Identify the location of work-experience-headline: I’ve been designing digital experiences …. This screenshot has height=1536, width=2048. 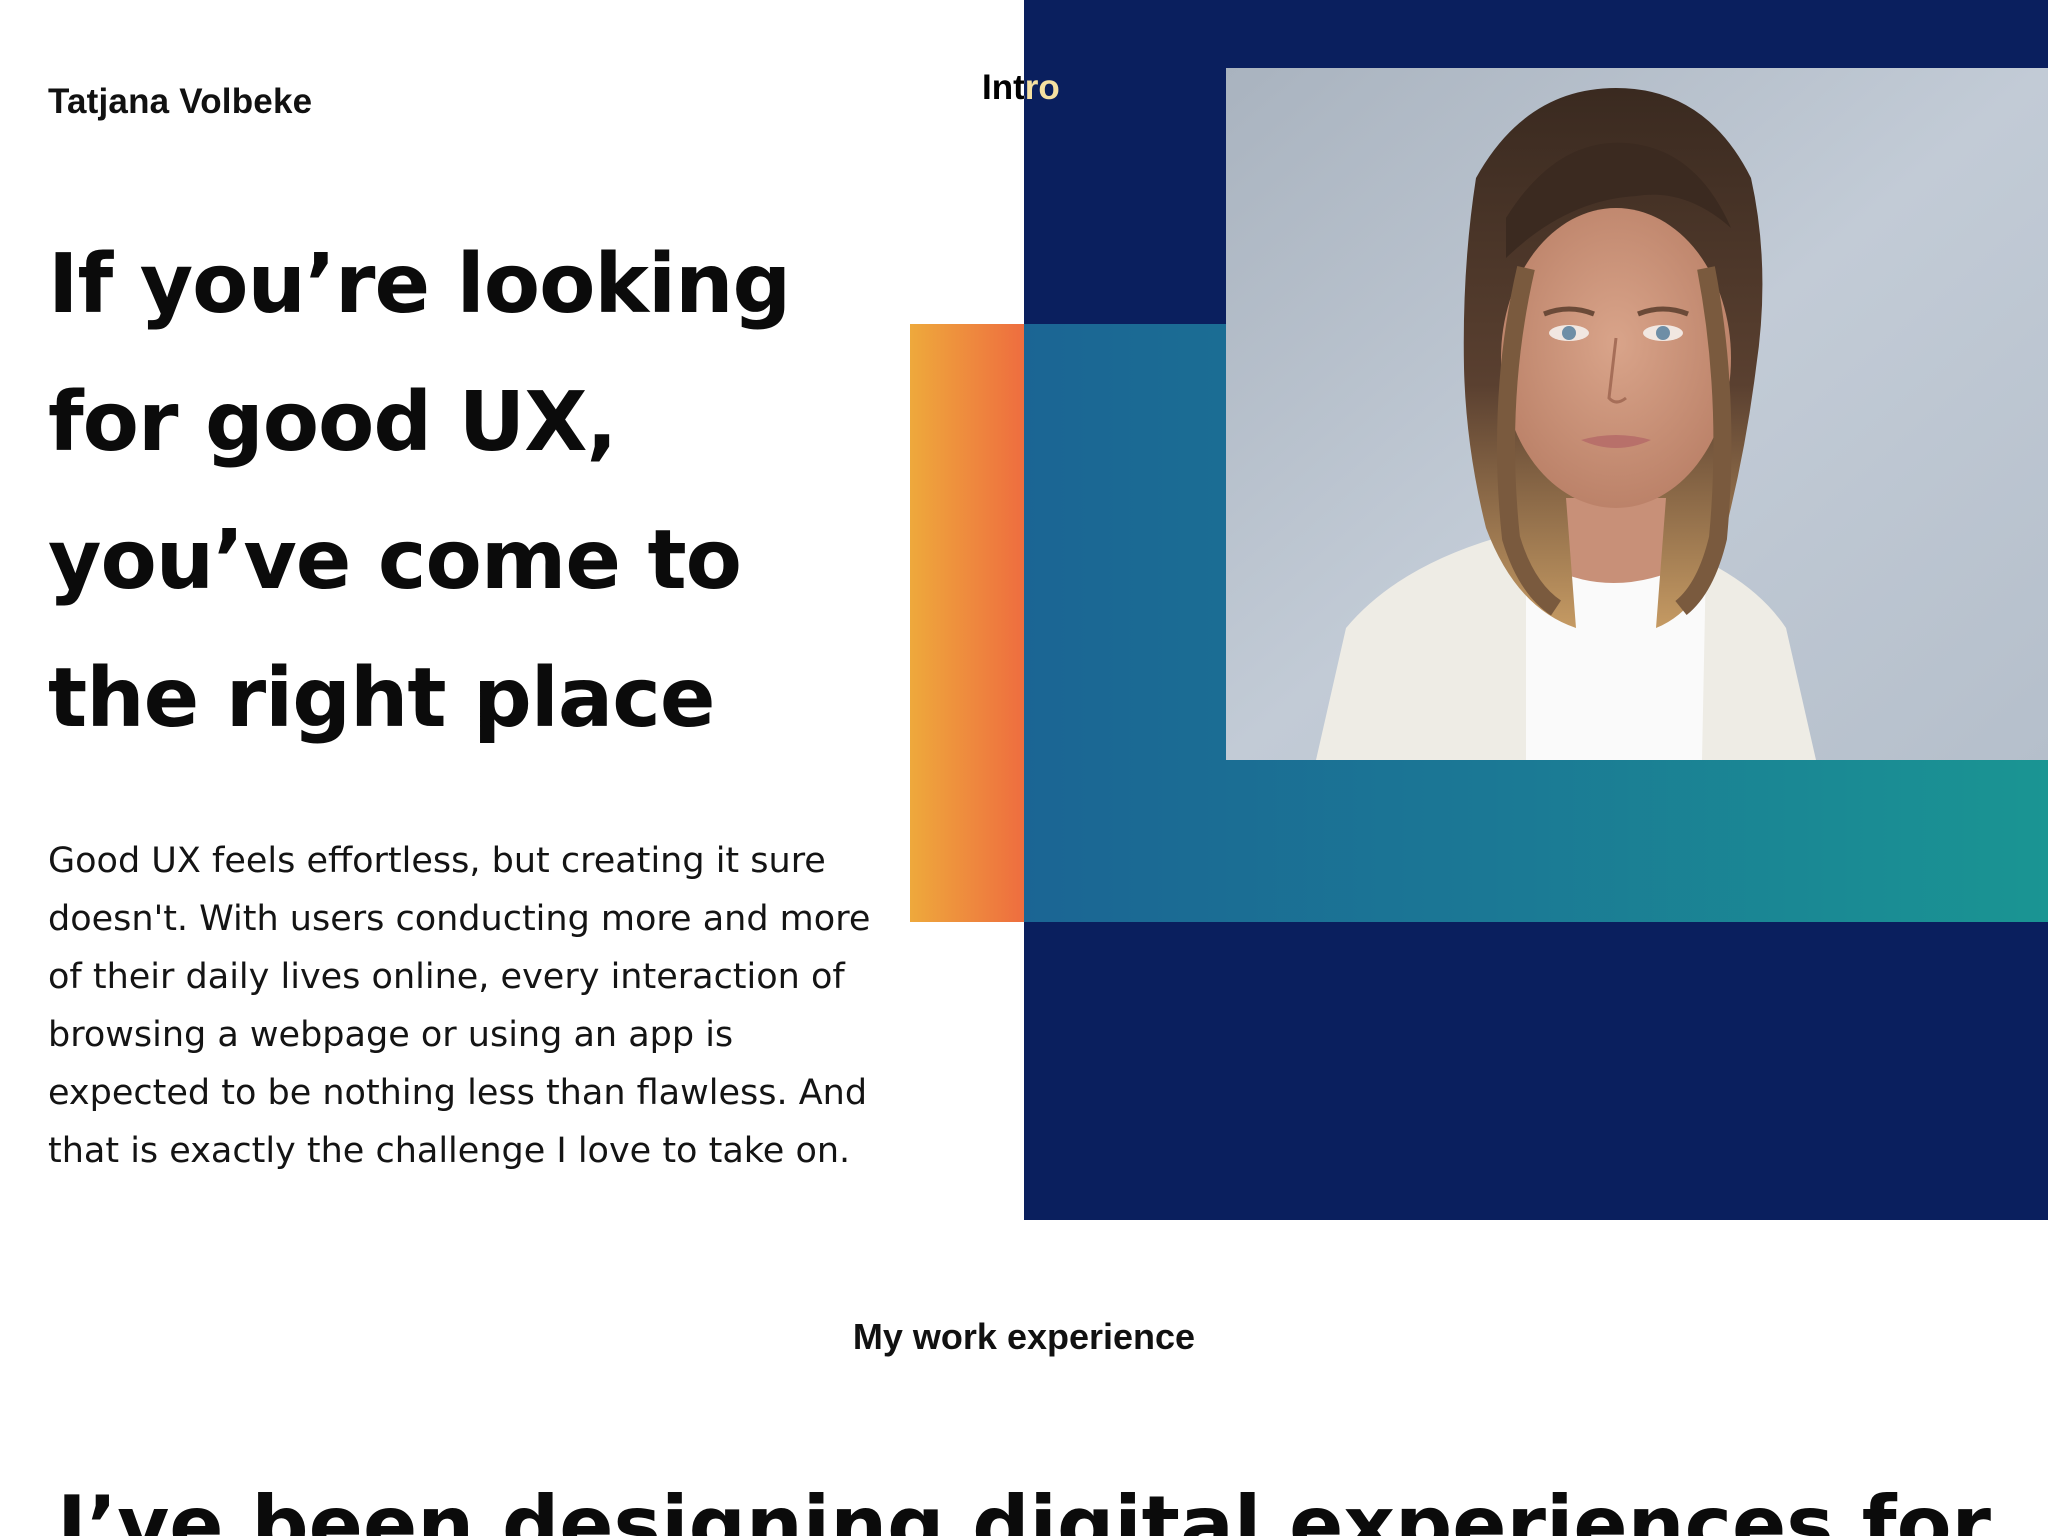
(1024, 1507).